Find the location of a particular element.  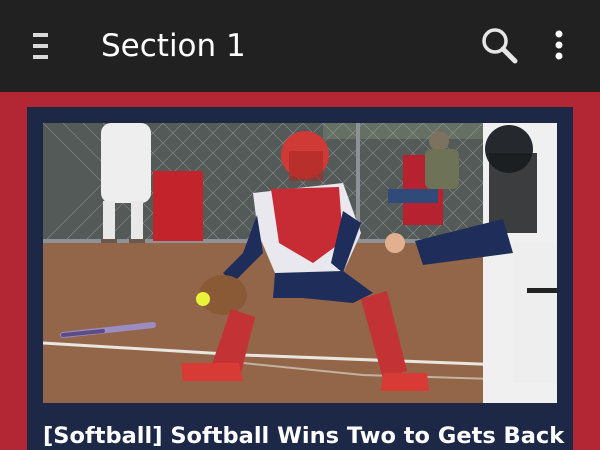

search-button is located at coordinates (500, 46).